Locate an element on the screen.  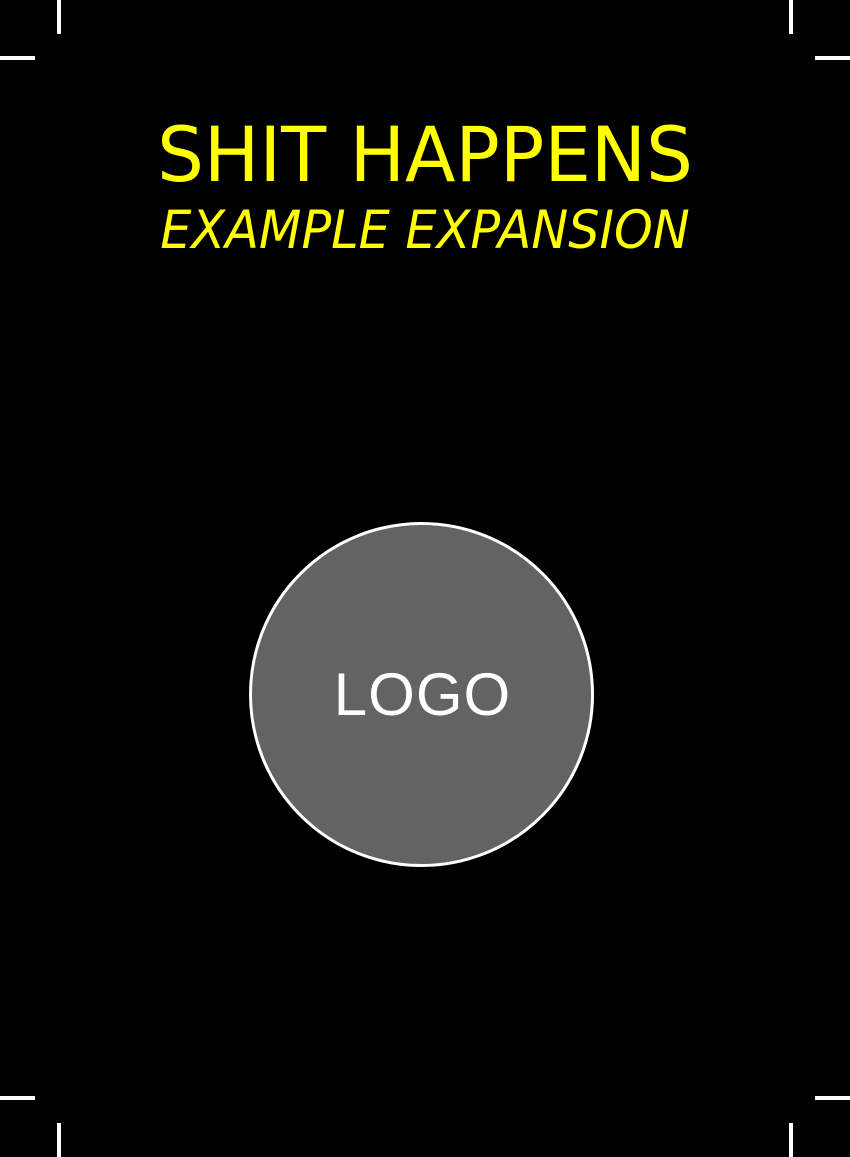
crop-mark-top-right-horizontal is located at coordinates (832, 58).